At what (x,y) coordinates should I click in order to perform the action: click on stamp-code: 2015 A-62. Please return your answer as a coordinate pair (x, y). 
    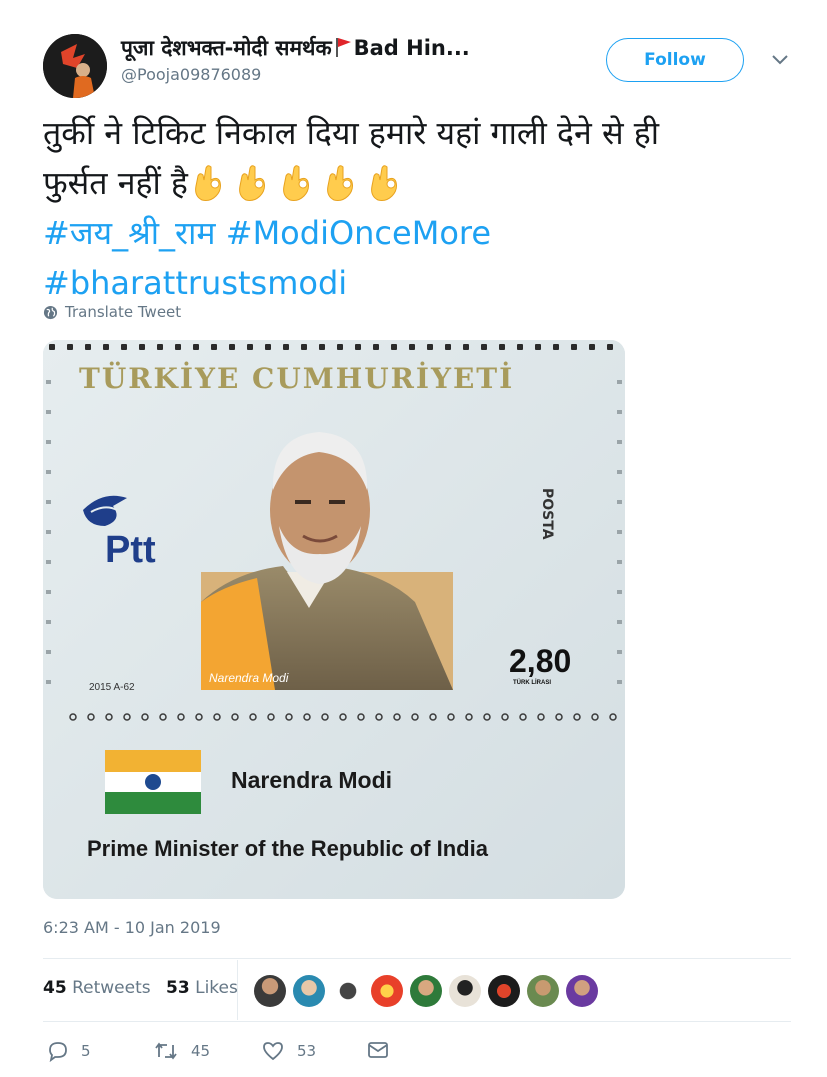
    Looking at the image, I should click on (112, 687).